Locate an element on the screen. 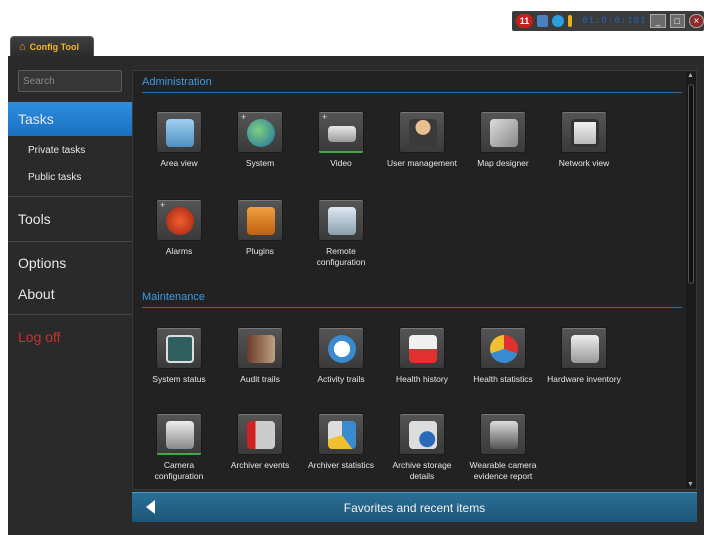  sidebar-item-tools: Tools is located at coordinates (70, 219).